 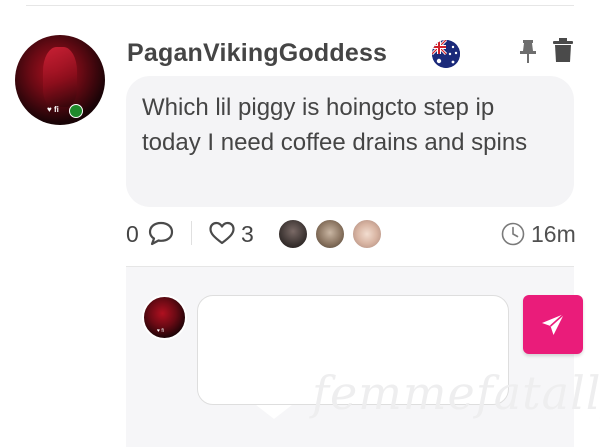 I want to click on author-username: PaganVikingGoddess, so click(x=257, y=53).